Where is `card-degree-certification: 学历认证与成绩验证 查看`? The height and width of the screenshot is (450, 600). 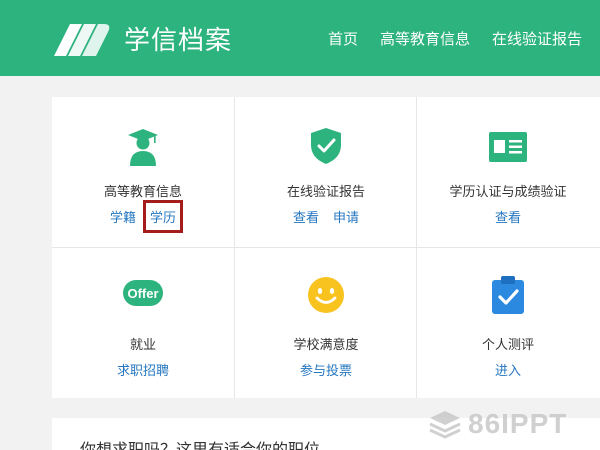
card-degree-certification: 学历认证与成绩验证 查看 is located at coordinates (508, 172).